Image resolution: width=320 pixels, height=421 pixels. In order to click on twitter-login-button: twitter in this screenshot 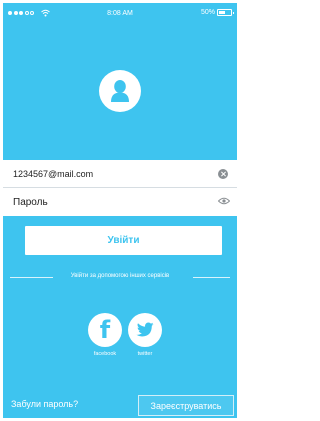, I will do `click(145, 335)`.